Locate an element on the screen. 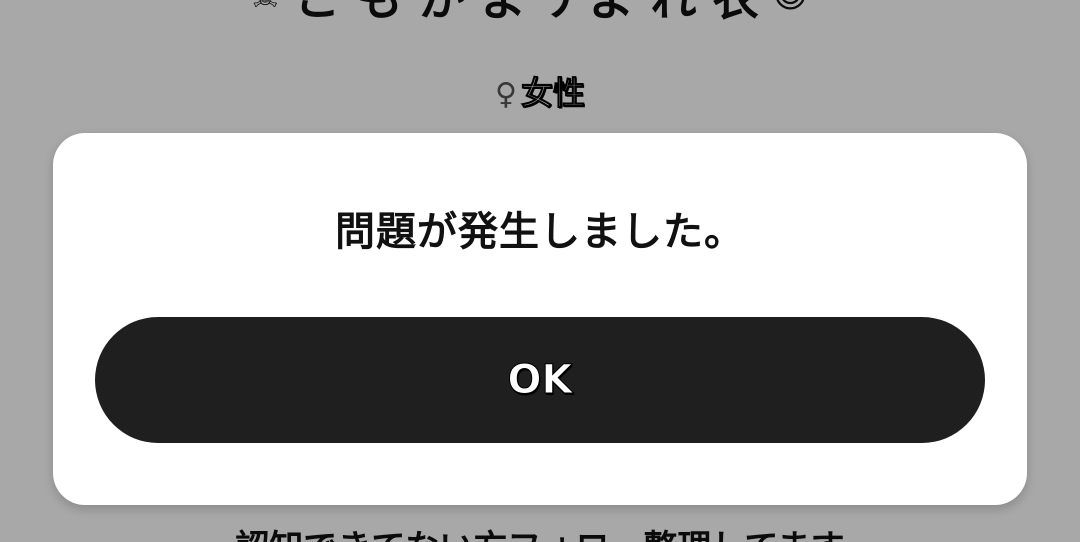  ok-button-label: OK is located at coordinates (540, 380).